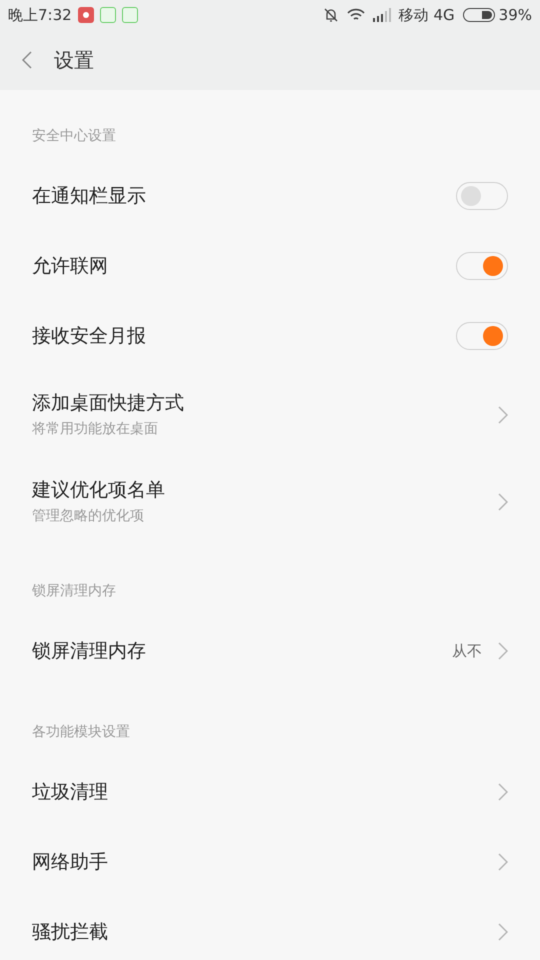  What do you see at coordinates (515, 15) in the screenshot?
I see `battery-percent: 39%` at bounding box center [515, 15].